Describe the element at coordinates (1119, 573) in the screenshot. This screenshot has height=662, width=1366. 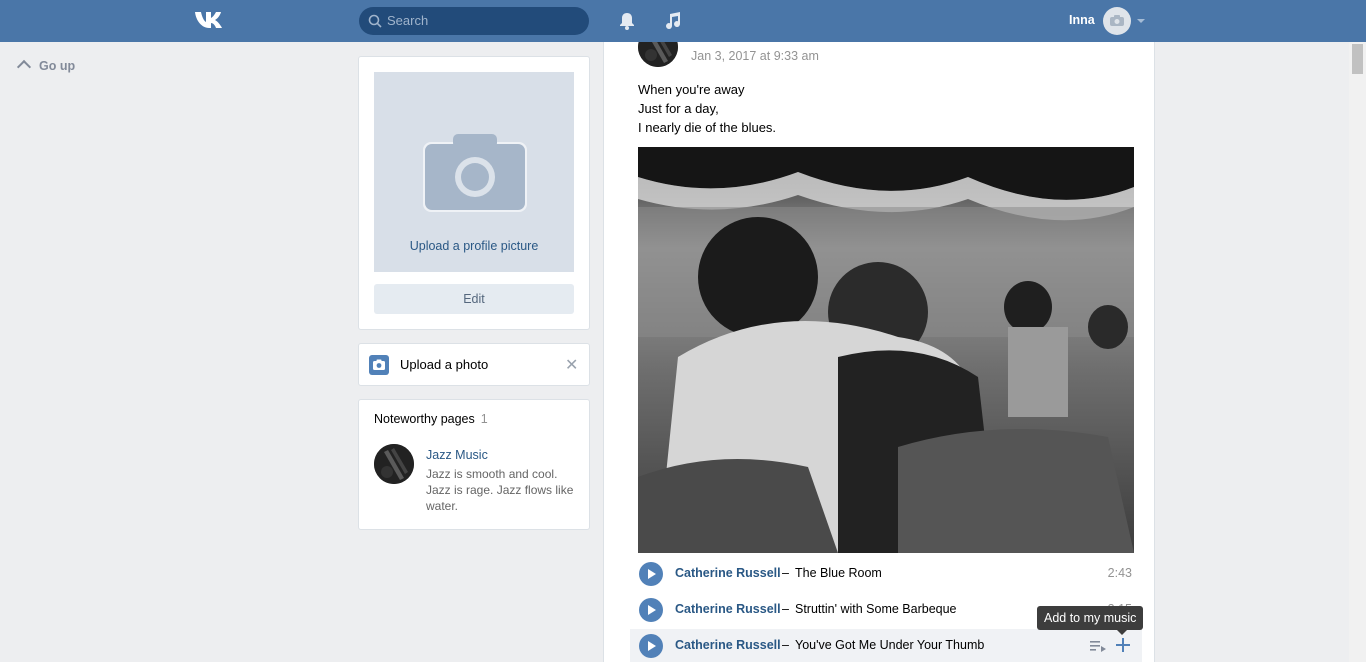
I see `track-duration: 2:43` at that location.